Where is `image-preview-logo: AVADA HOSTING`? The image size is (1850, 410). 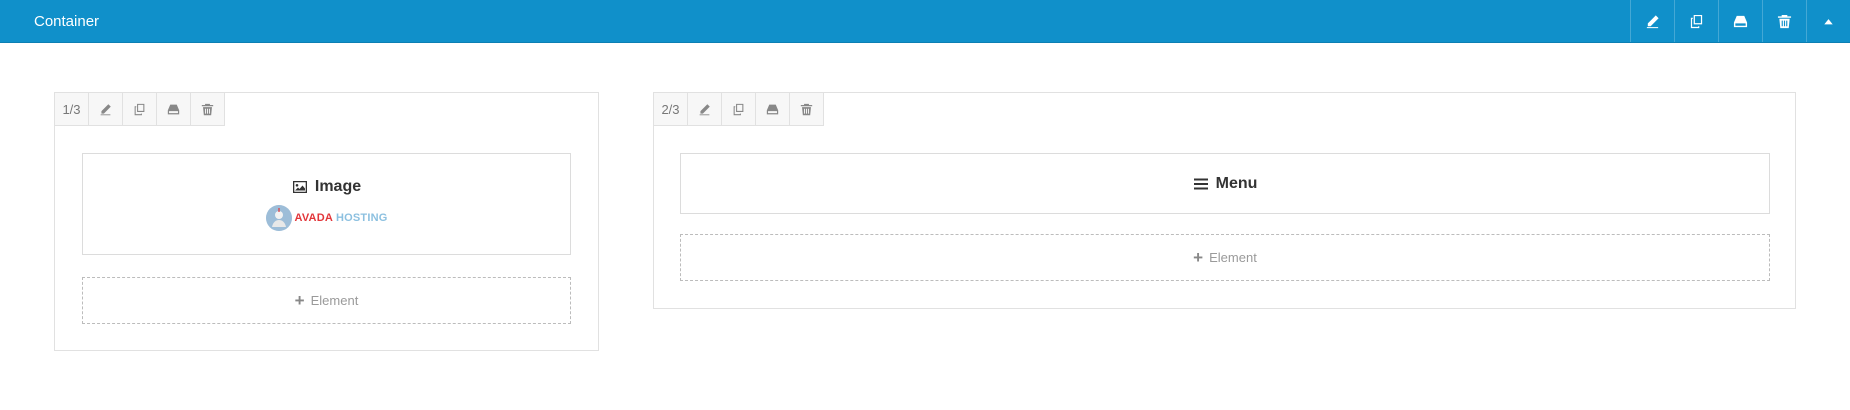
image-preview-logo: AVADA HOSTING is located at coordinates (326, 217).